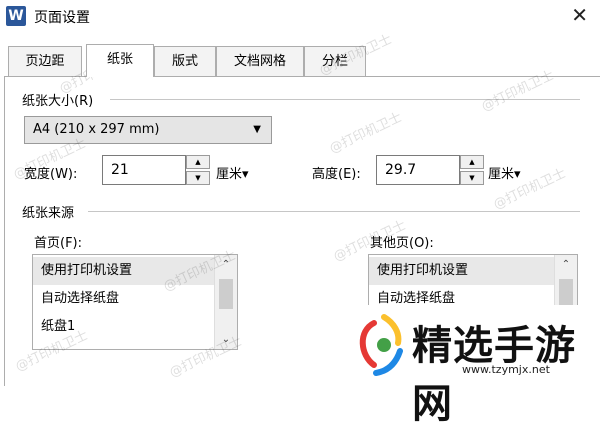 The image size is (600, 429). I want to click on width-label: 宽度(W):, so click(51, 174).